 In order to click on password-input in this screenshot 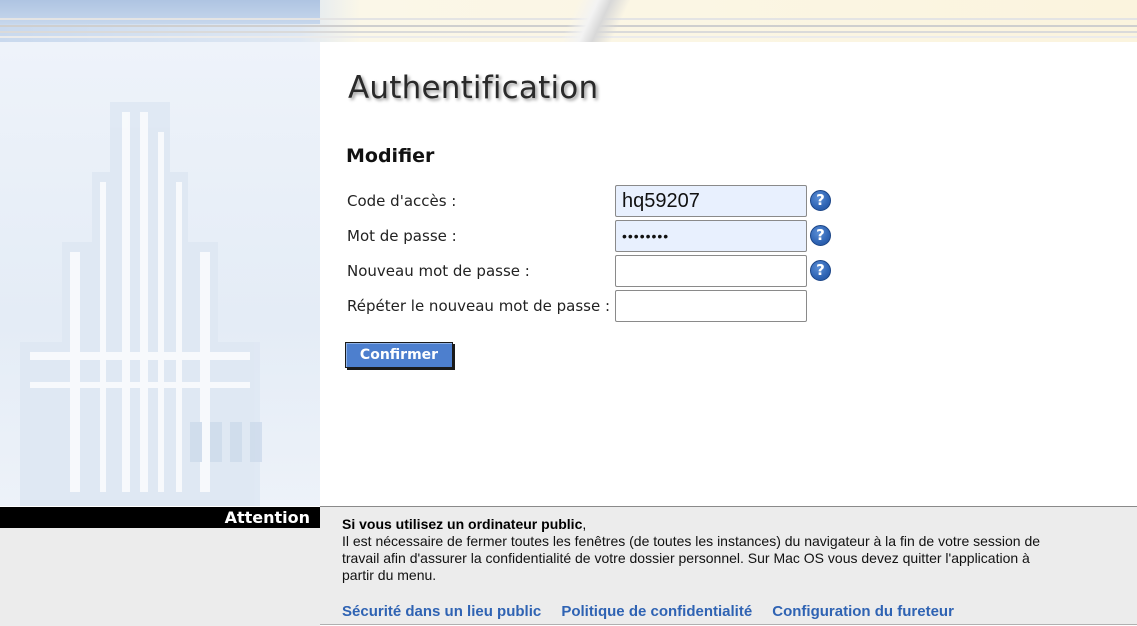, I will do `click(711, 236)`.